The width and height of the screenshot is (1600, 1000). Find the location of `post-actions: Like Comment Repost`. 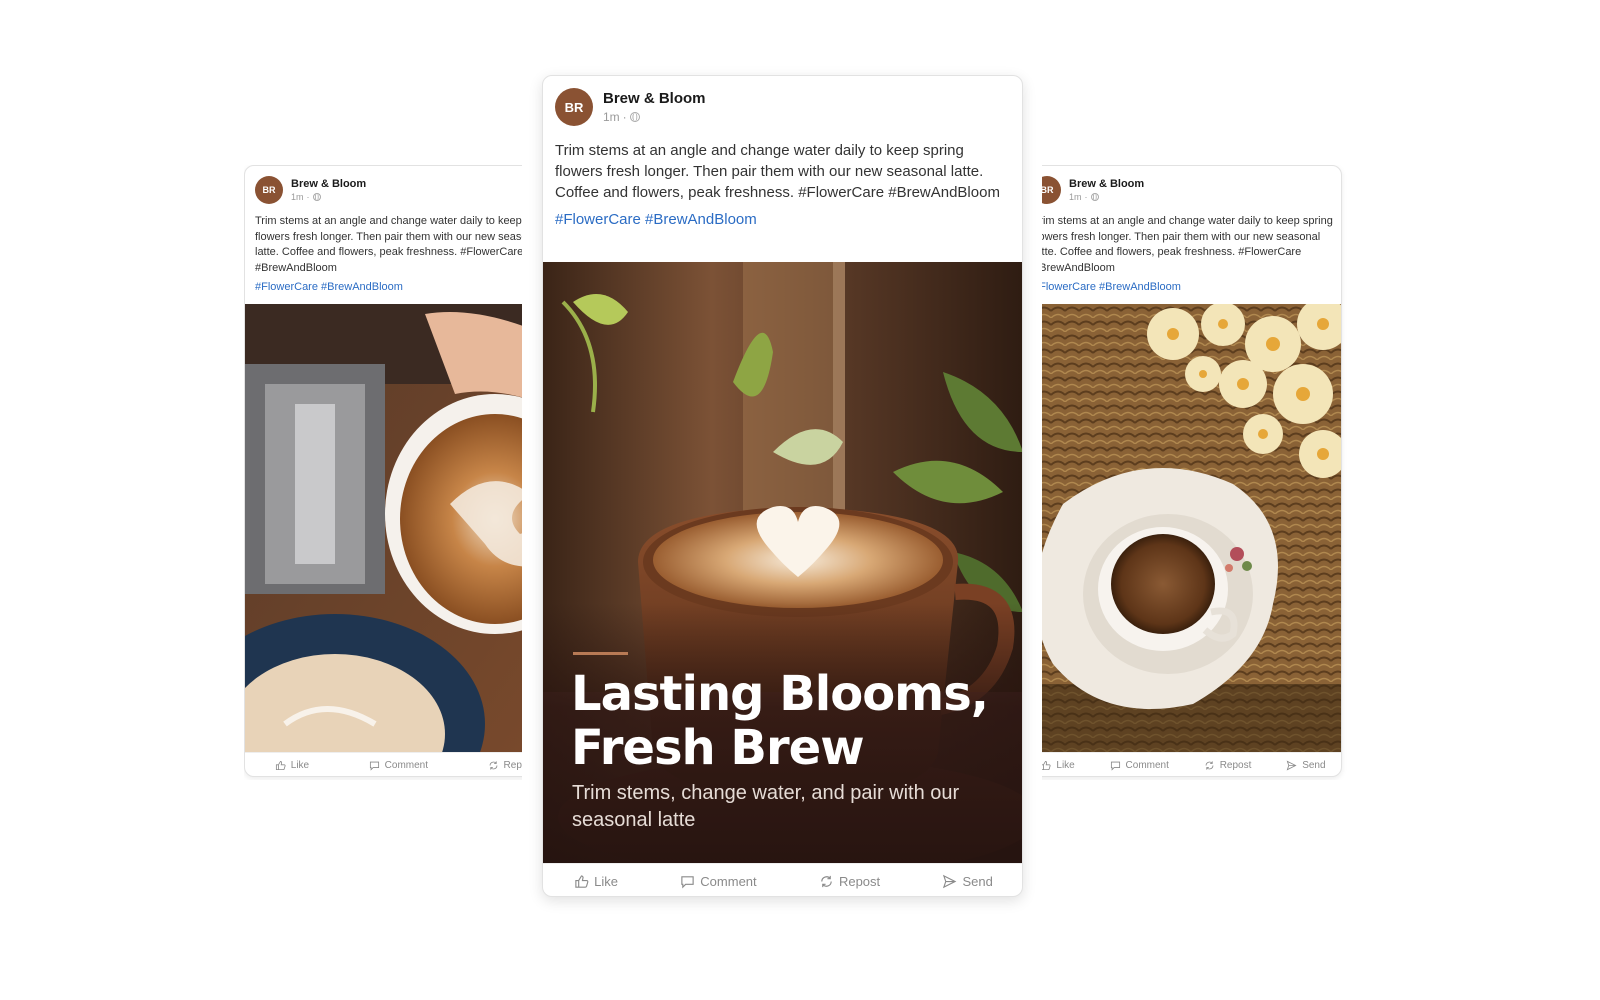

post-actions: Like Comment Repost is located at coordinates (383, 764).